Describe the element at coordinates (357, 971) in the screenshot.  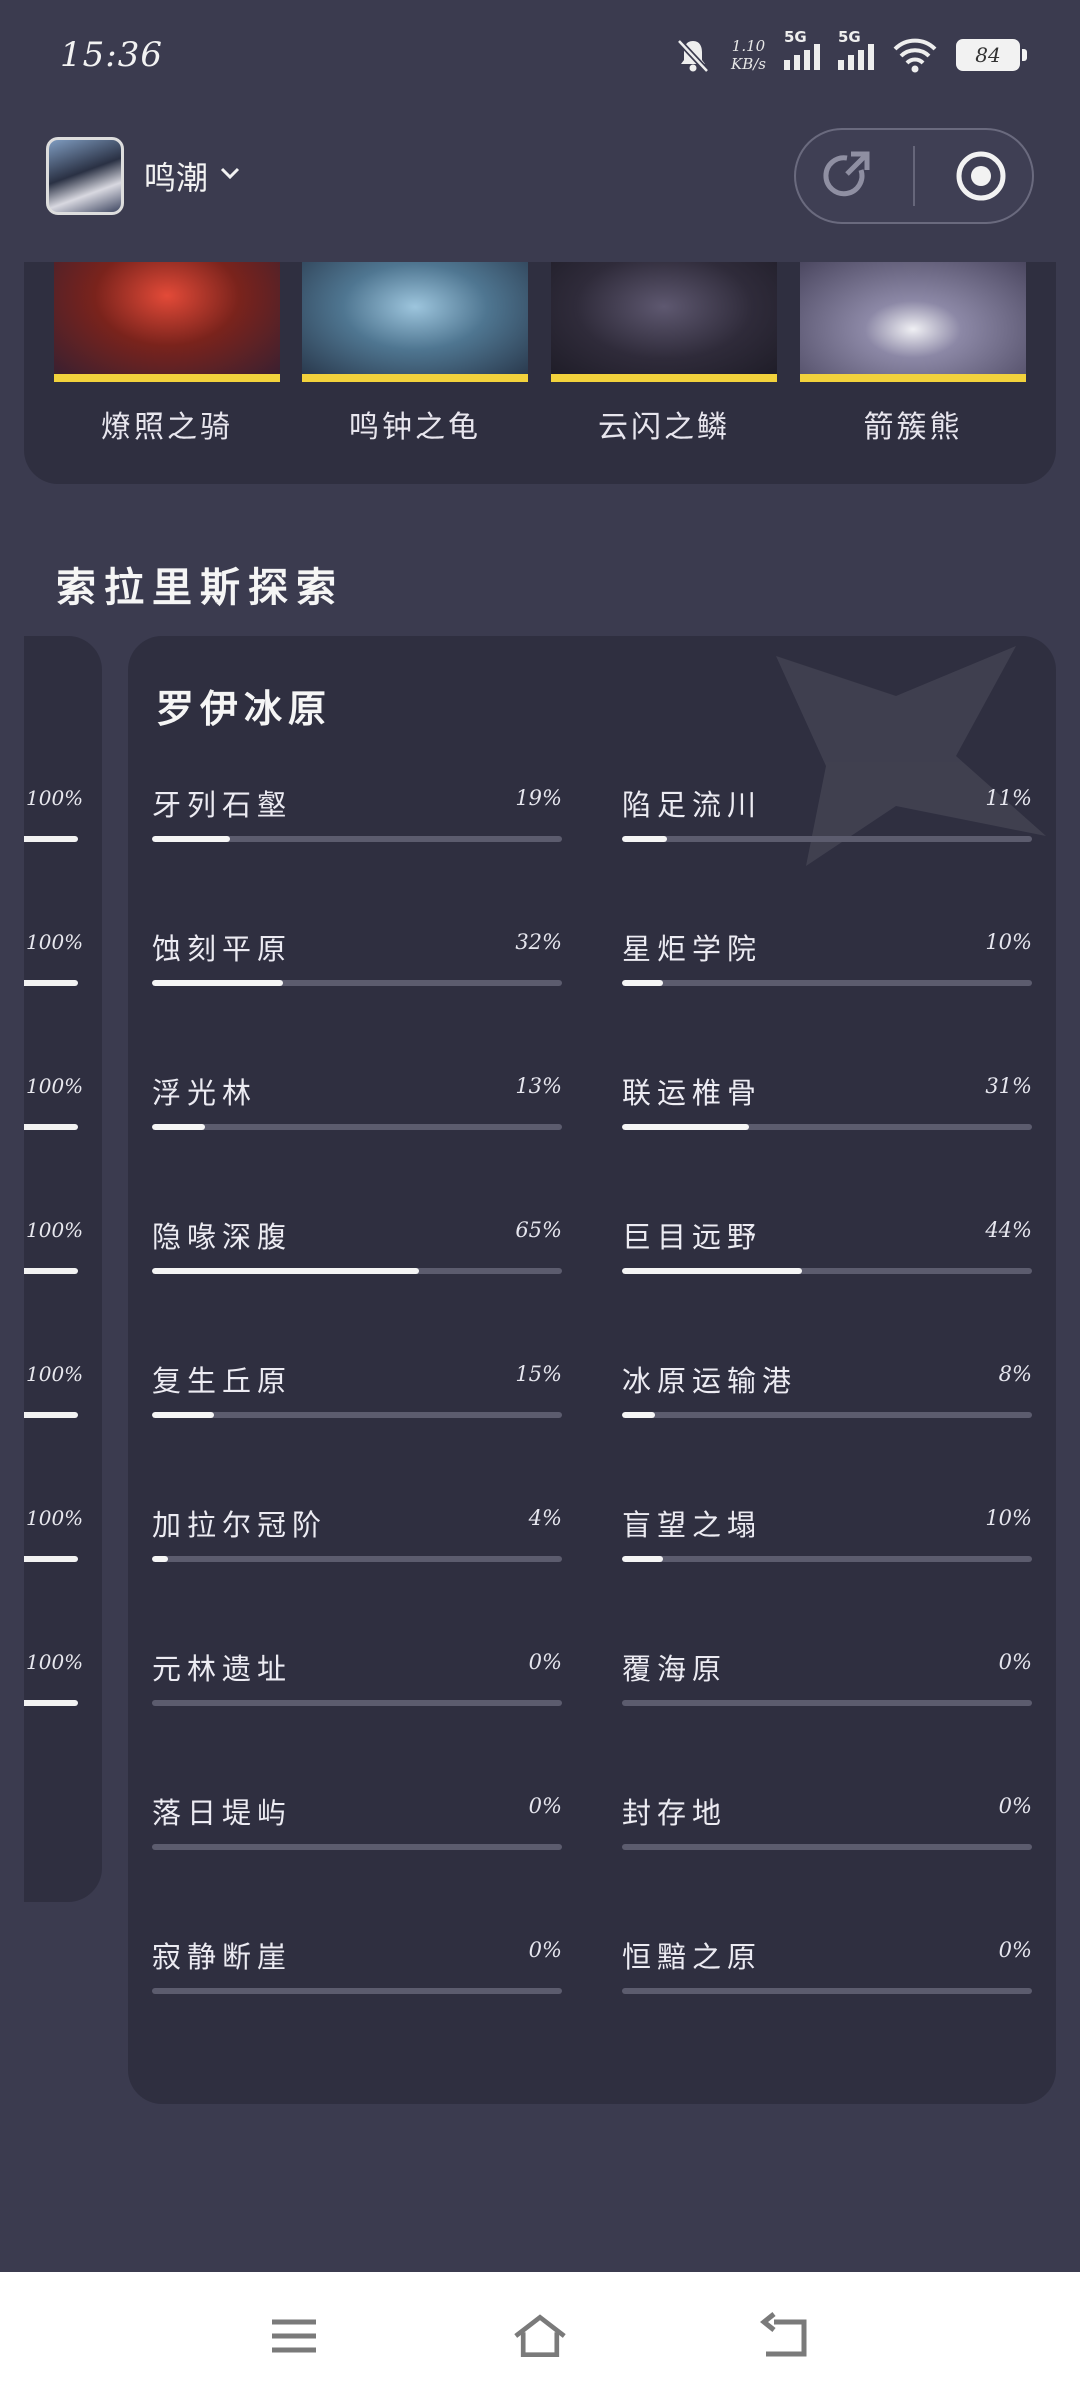
I see `area-progress-item: 蚀刻平原 32%` at that location.